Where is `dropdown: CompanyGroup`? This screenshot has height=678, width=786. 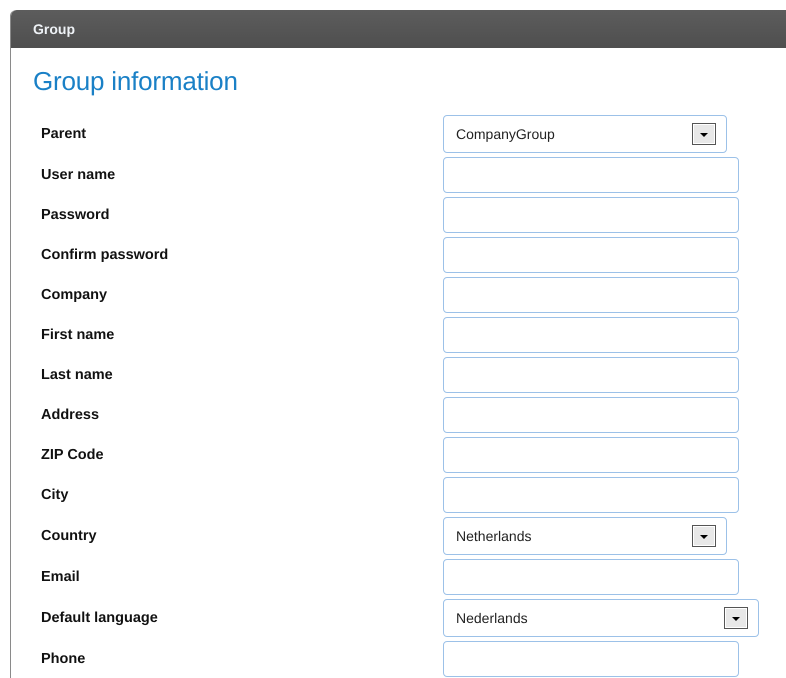
dropdown: CompanyGroup is located at coordinates (585, 134).